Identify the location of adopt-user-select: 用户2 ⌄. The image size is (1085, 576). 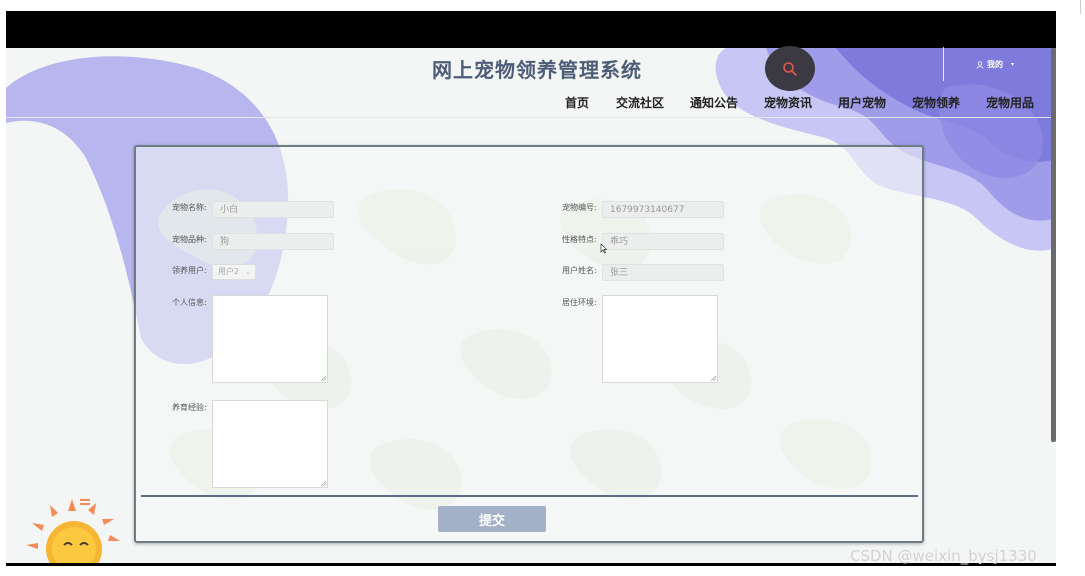
(234, 272).